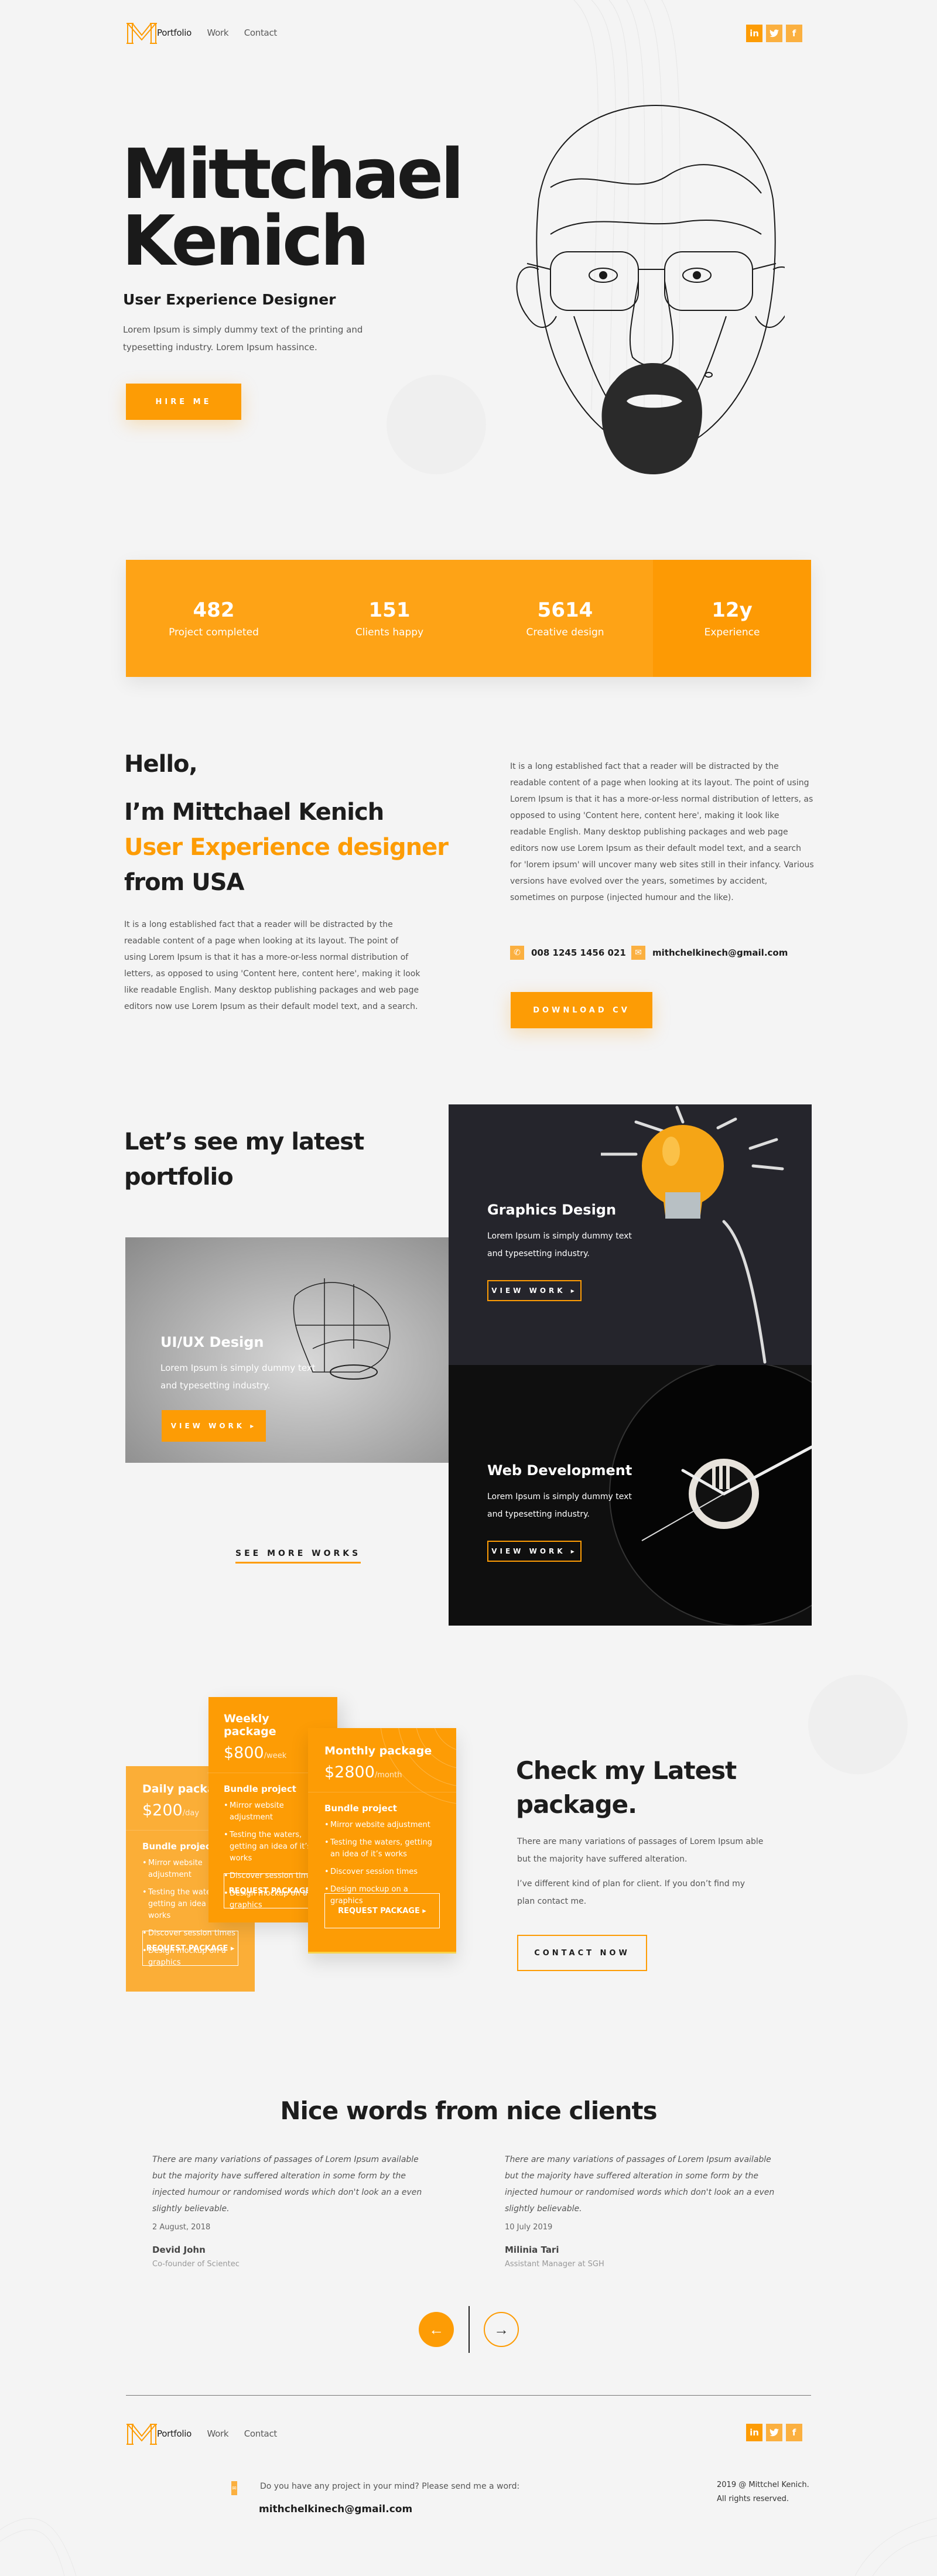  I want to click on email-address: mithchelkinech@gmail.com, so click(720, 952).